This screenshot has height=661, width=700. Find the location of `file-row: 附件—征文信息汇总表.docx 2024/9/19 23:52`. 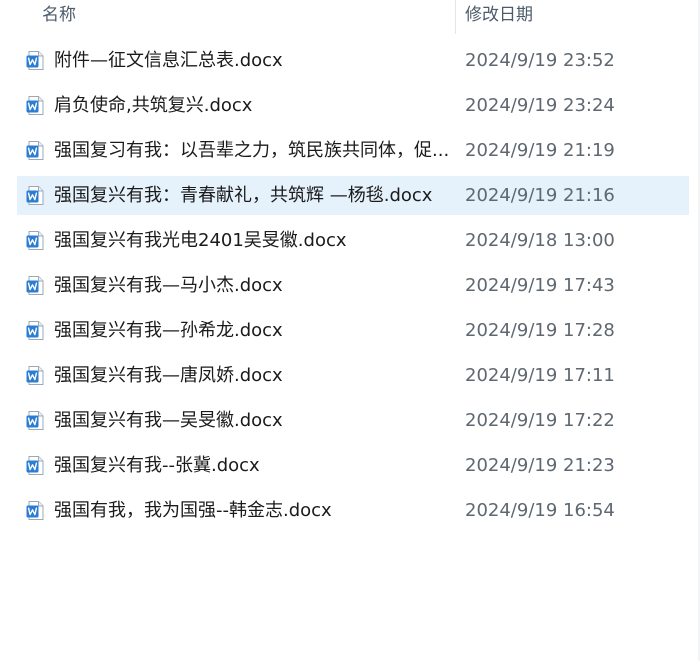

file-row: 附件—征文信息汇总表.docx 2024/9/19 23:52 is located at coordinates (353, 60).